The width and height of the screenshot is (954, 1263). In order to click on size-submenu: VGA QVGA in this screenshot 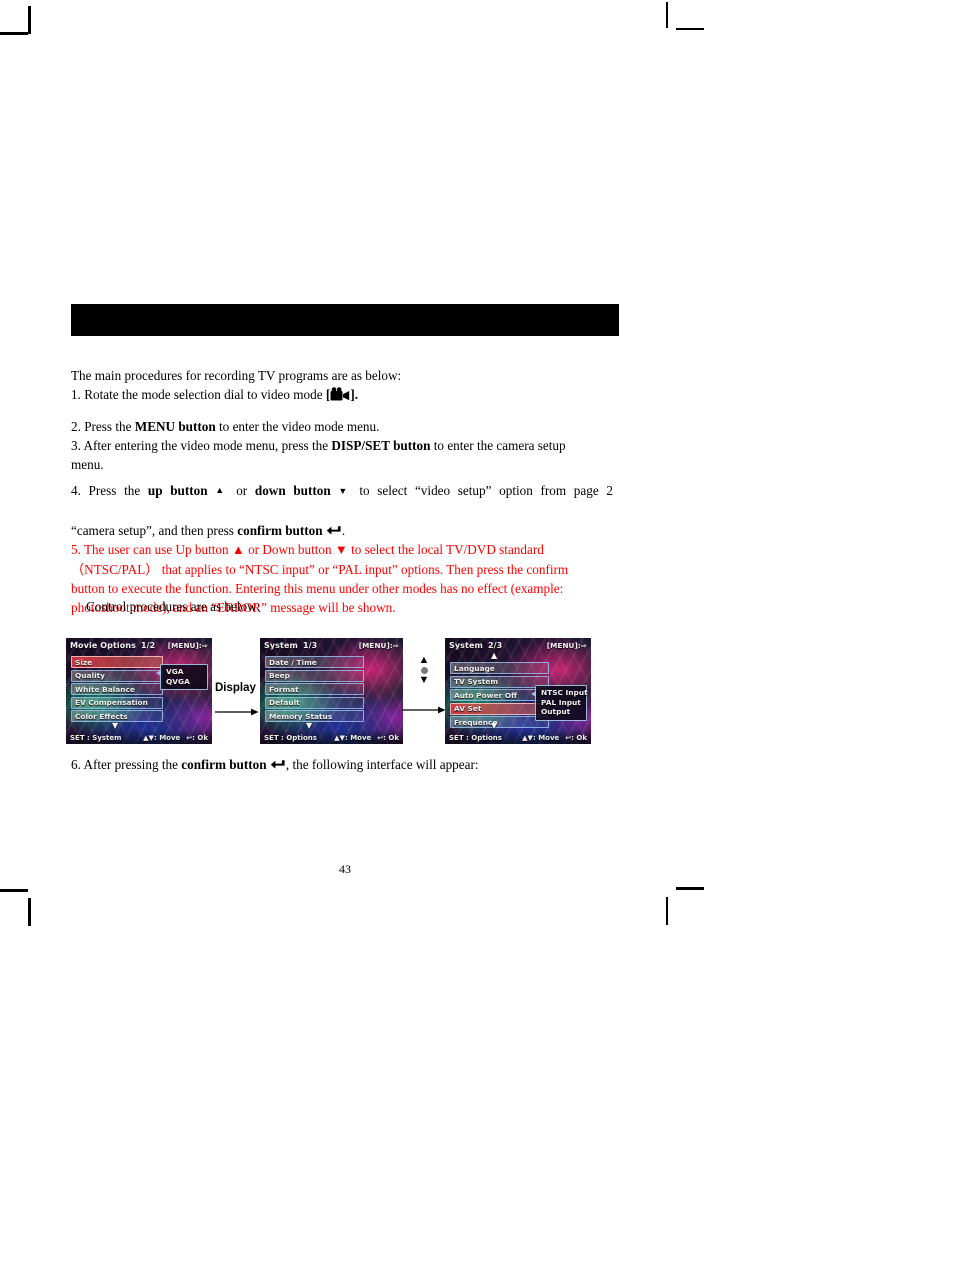, I will do `click(182, 677)`.